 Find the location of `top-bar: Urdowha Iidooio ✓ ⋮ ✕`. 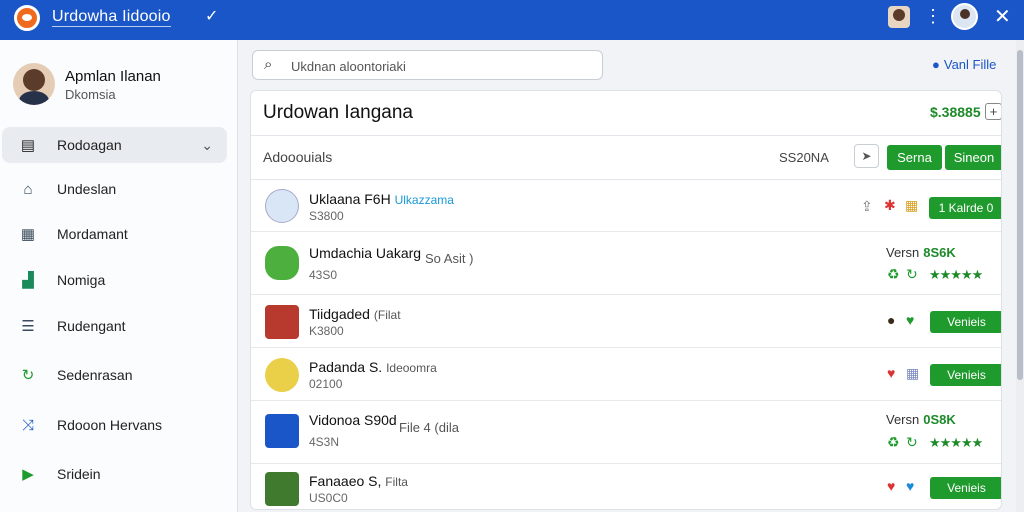

top-bar: Urdowha Iidooio ✓ ⋮ ✕ is located at coordinates (512, 20).